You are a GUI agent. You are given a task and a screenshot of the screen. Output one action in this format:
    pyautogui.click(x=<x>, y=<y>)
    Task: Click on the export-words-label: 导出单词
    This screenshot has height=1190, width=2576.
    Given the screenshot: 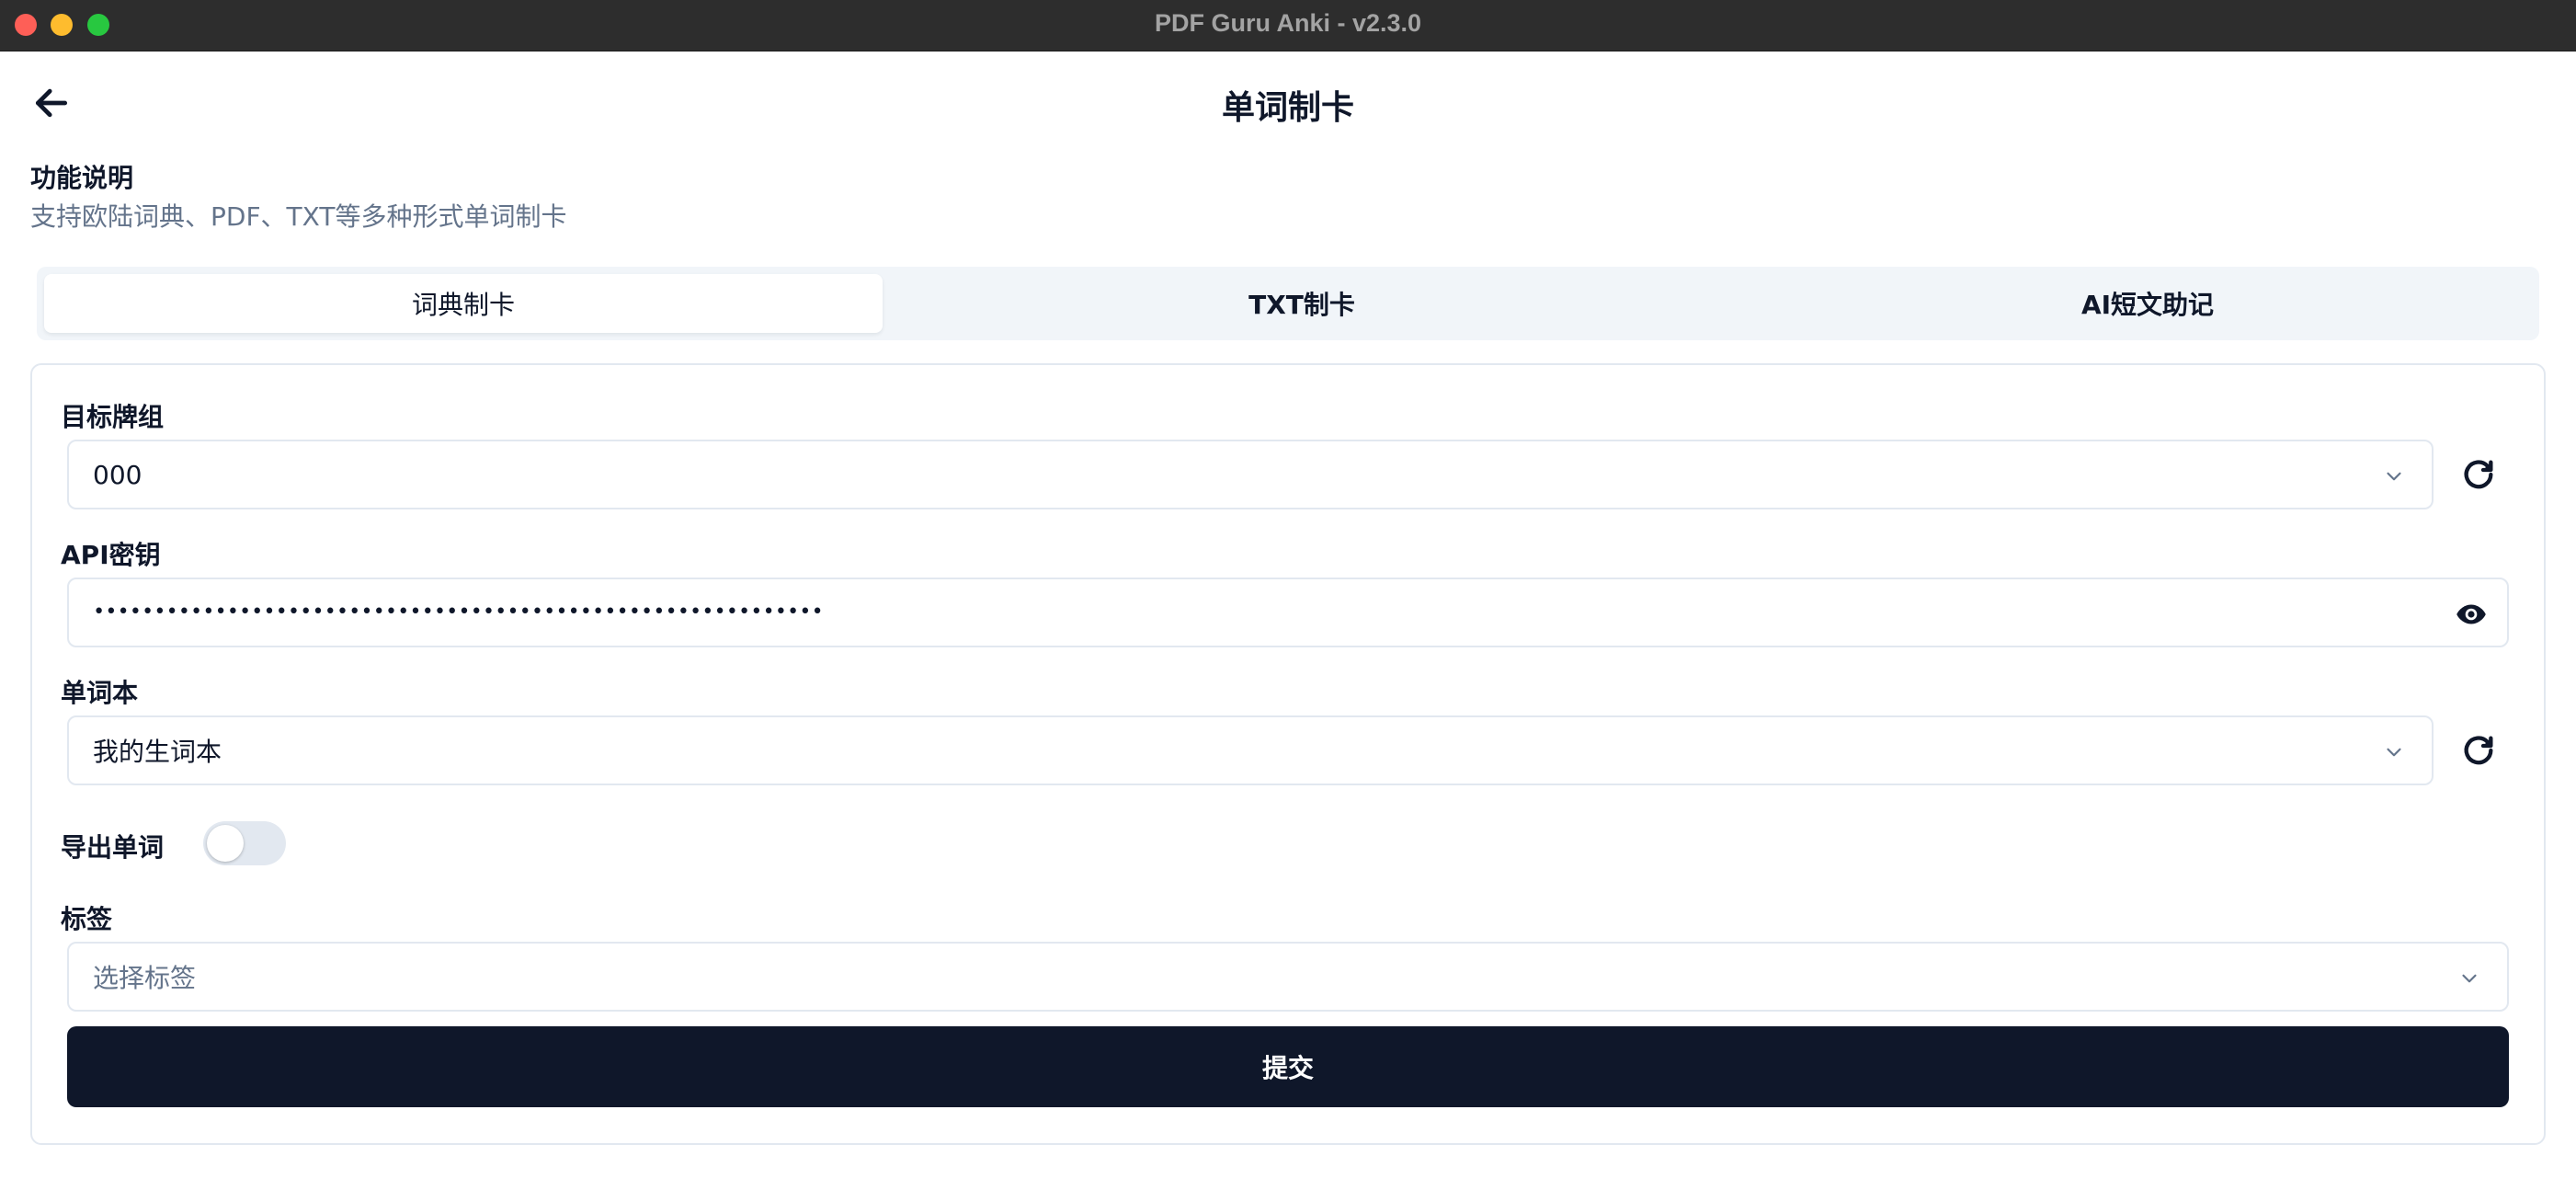 What is the action you would take?
    pyautogui.click(x=113, y=847)
    